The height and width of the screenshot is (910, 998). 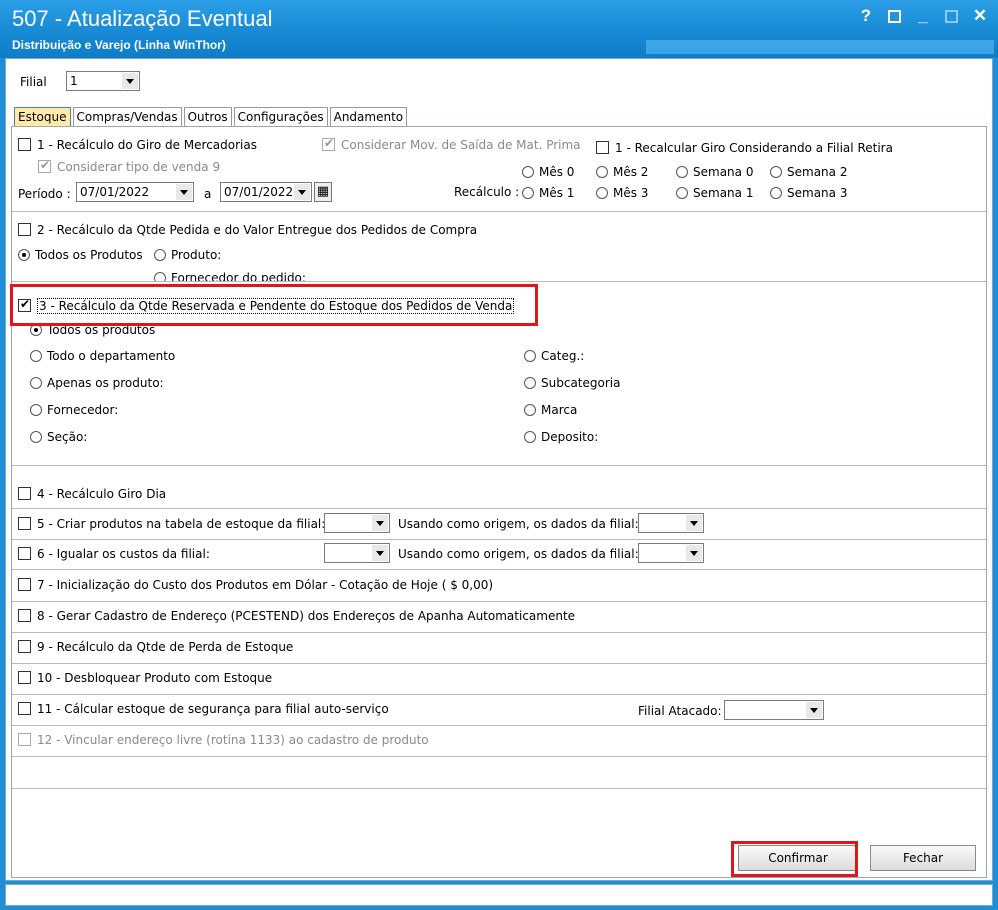 I want to click on tab-andamento: Andamento, so click(x=368, y=117).